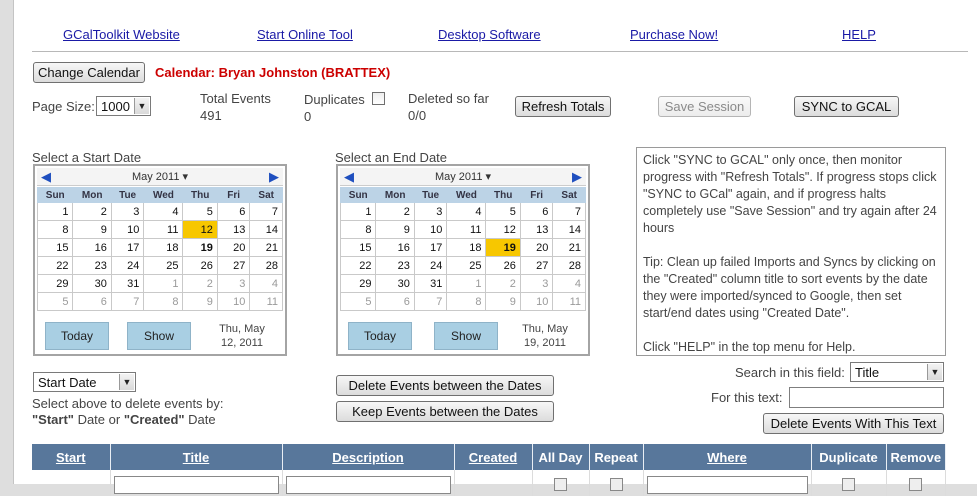 This screenshot has width=977, height=496. I want to click on calendar-day: 22, so click(358, 265).